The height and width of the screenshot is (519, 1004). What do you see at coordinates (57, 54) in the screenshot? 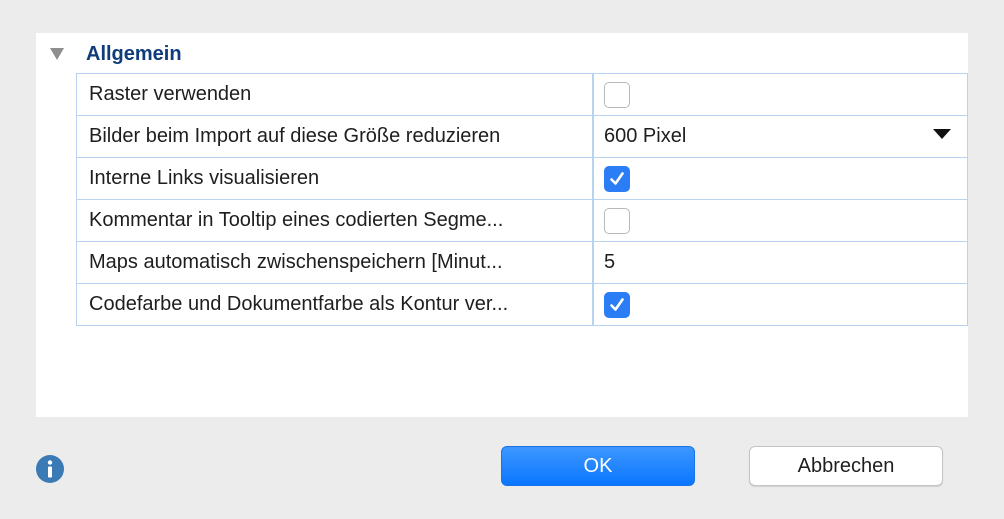
I see `disclosure-triangle-icon` at bounding box center [57, 54].